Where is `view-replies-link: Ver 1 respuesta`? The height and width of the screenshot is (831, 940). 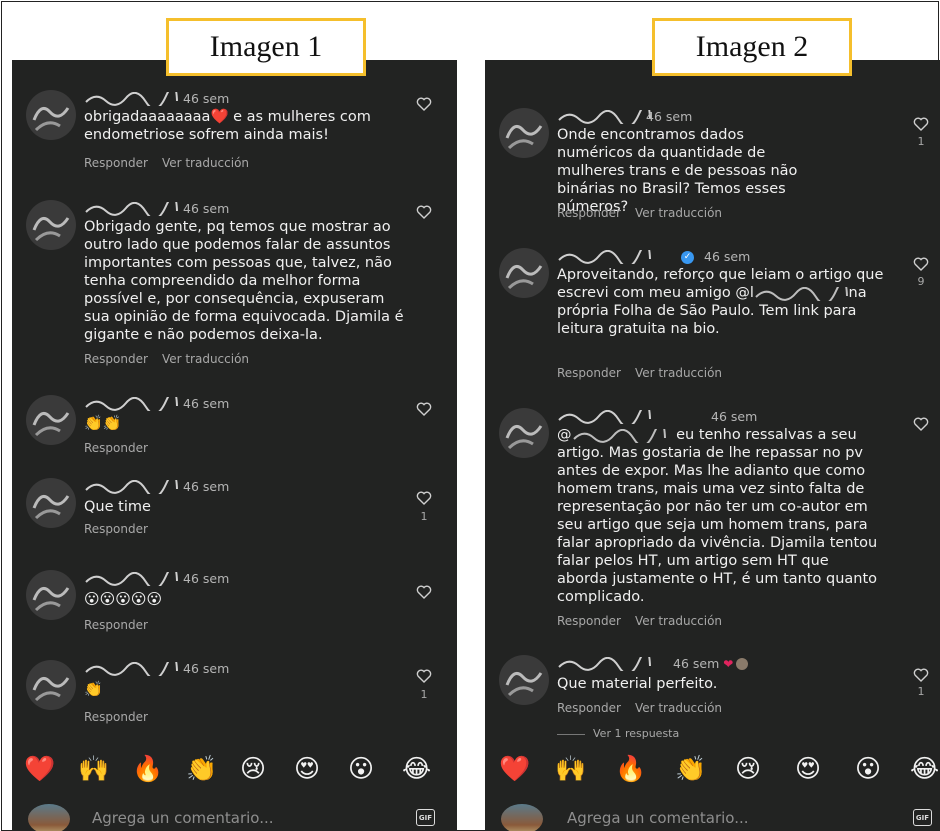 view-replies-link: Ver 1 respuesta is located at coordinates (618, 733).